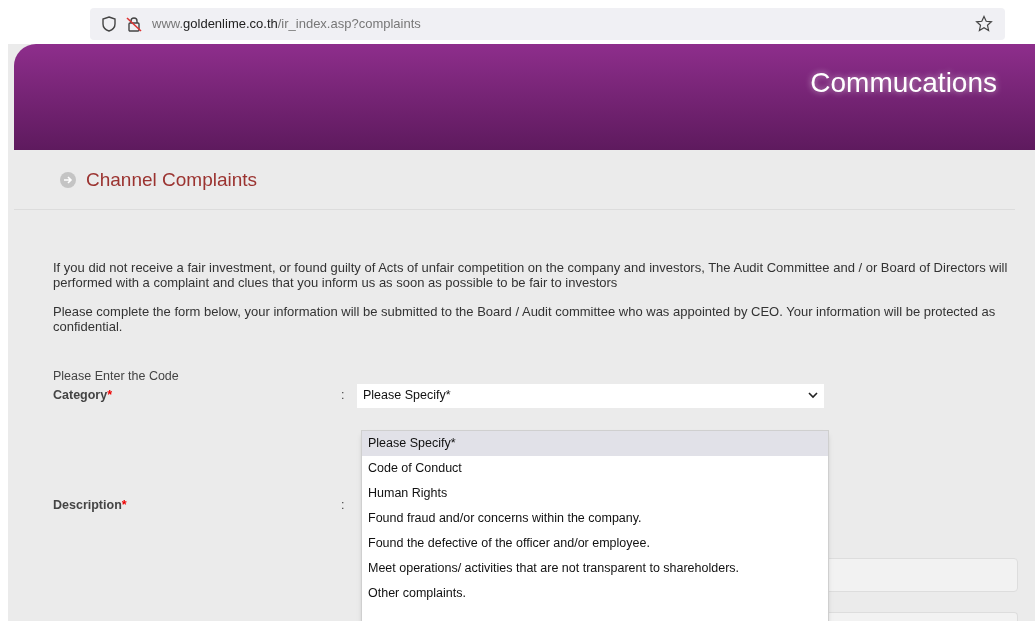 This screenshot has height=621, width=1035. Describe the element at coordinates (903, 83) in the screenshot. I see `banner-title: Commucations` at that location.